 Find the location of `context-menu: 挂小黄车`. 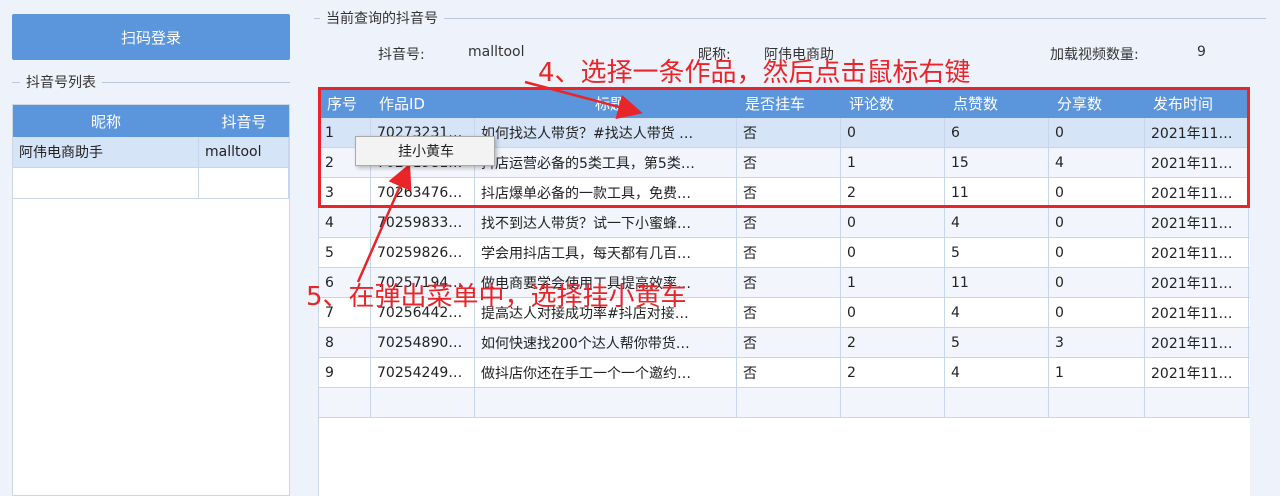

context-menu: 挂小黄车 is located at coordinates (425, 151).